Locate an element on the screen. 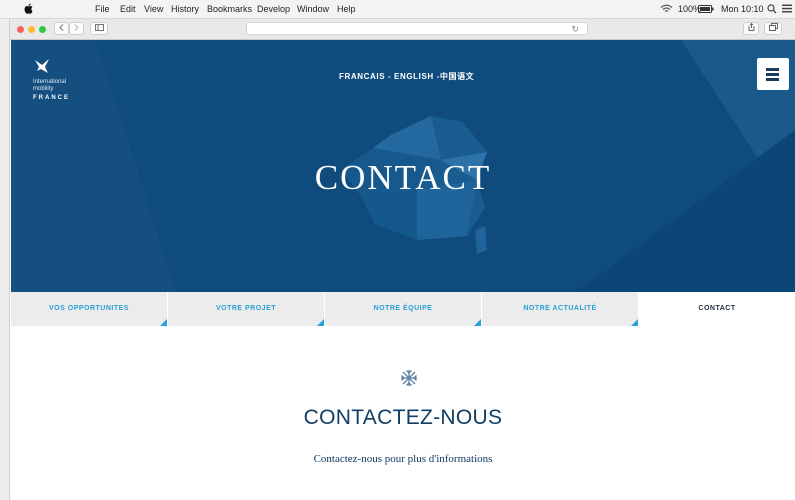 This screenshot has height=500, width=795. tab-votre-projet: VOTRE PROJET is located at coordinates (246, 309).